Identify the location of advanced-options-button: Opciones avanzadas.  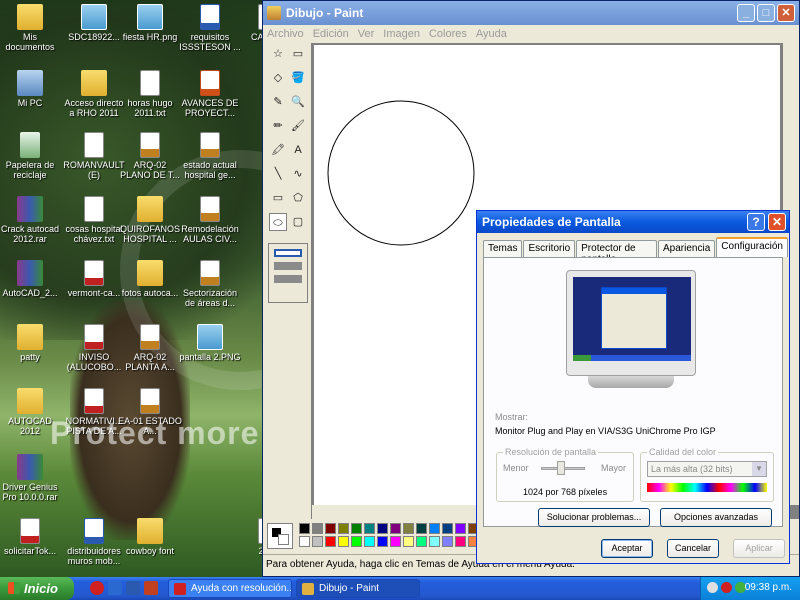
(716, 517).